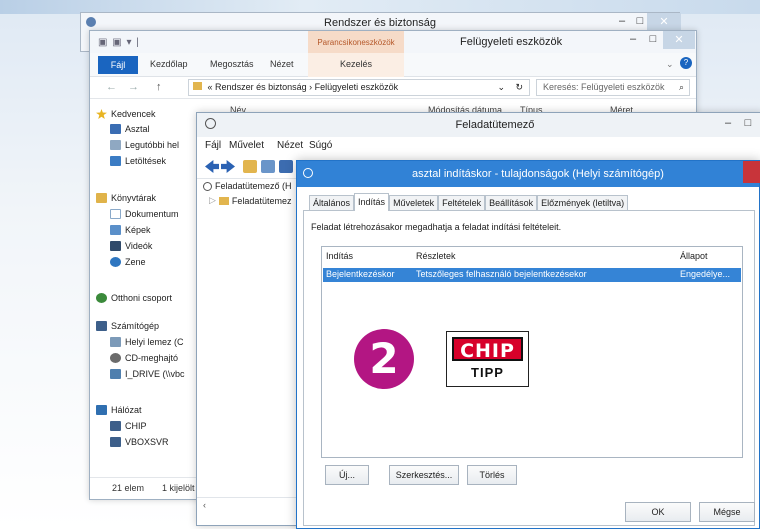  Describe the element at coordinates (130, 230) in the screenshot. I see `nav-pictures: Képek` at that location.